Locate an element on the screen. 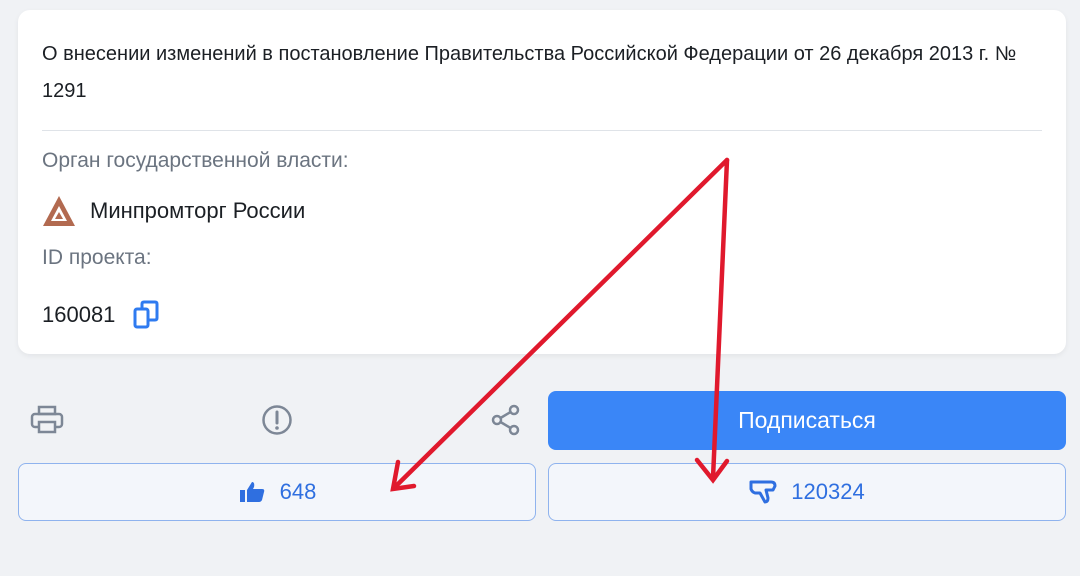 The image size is (1080, 576). report-button is located at coordinates (277, 420).